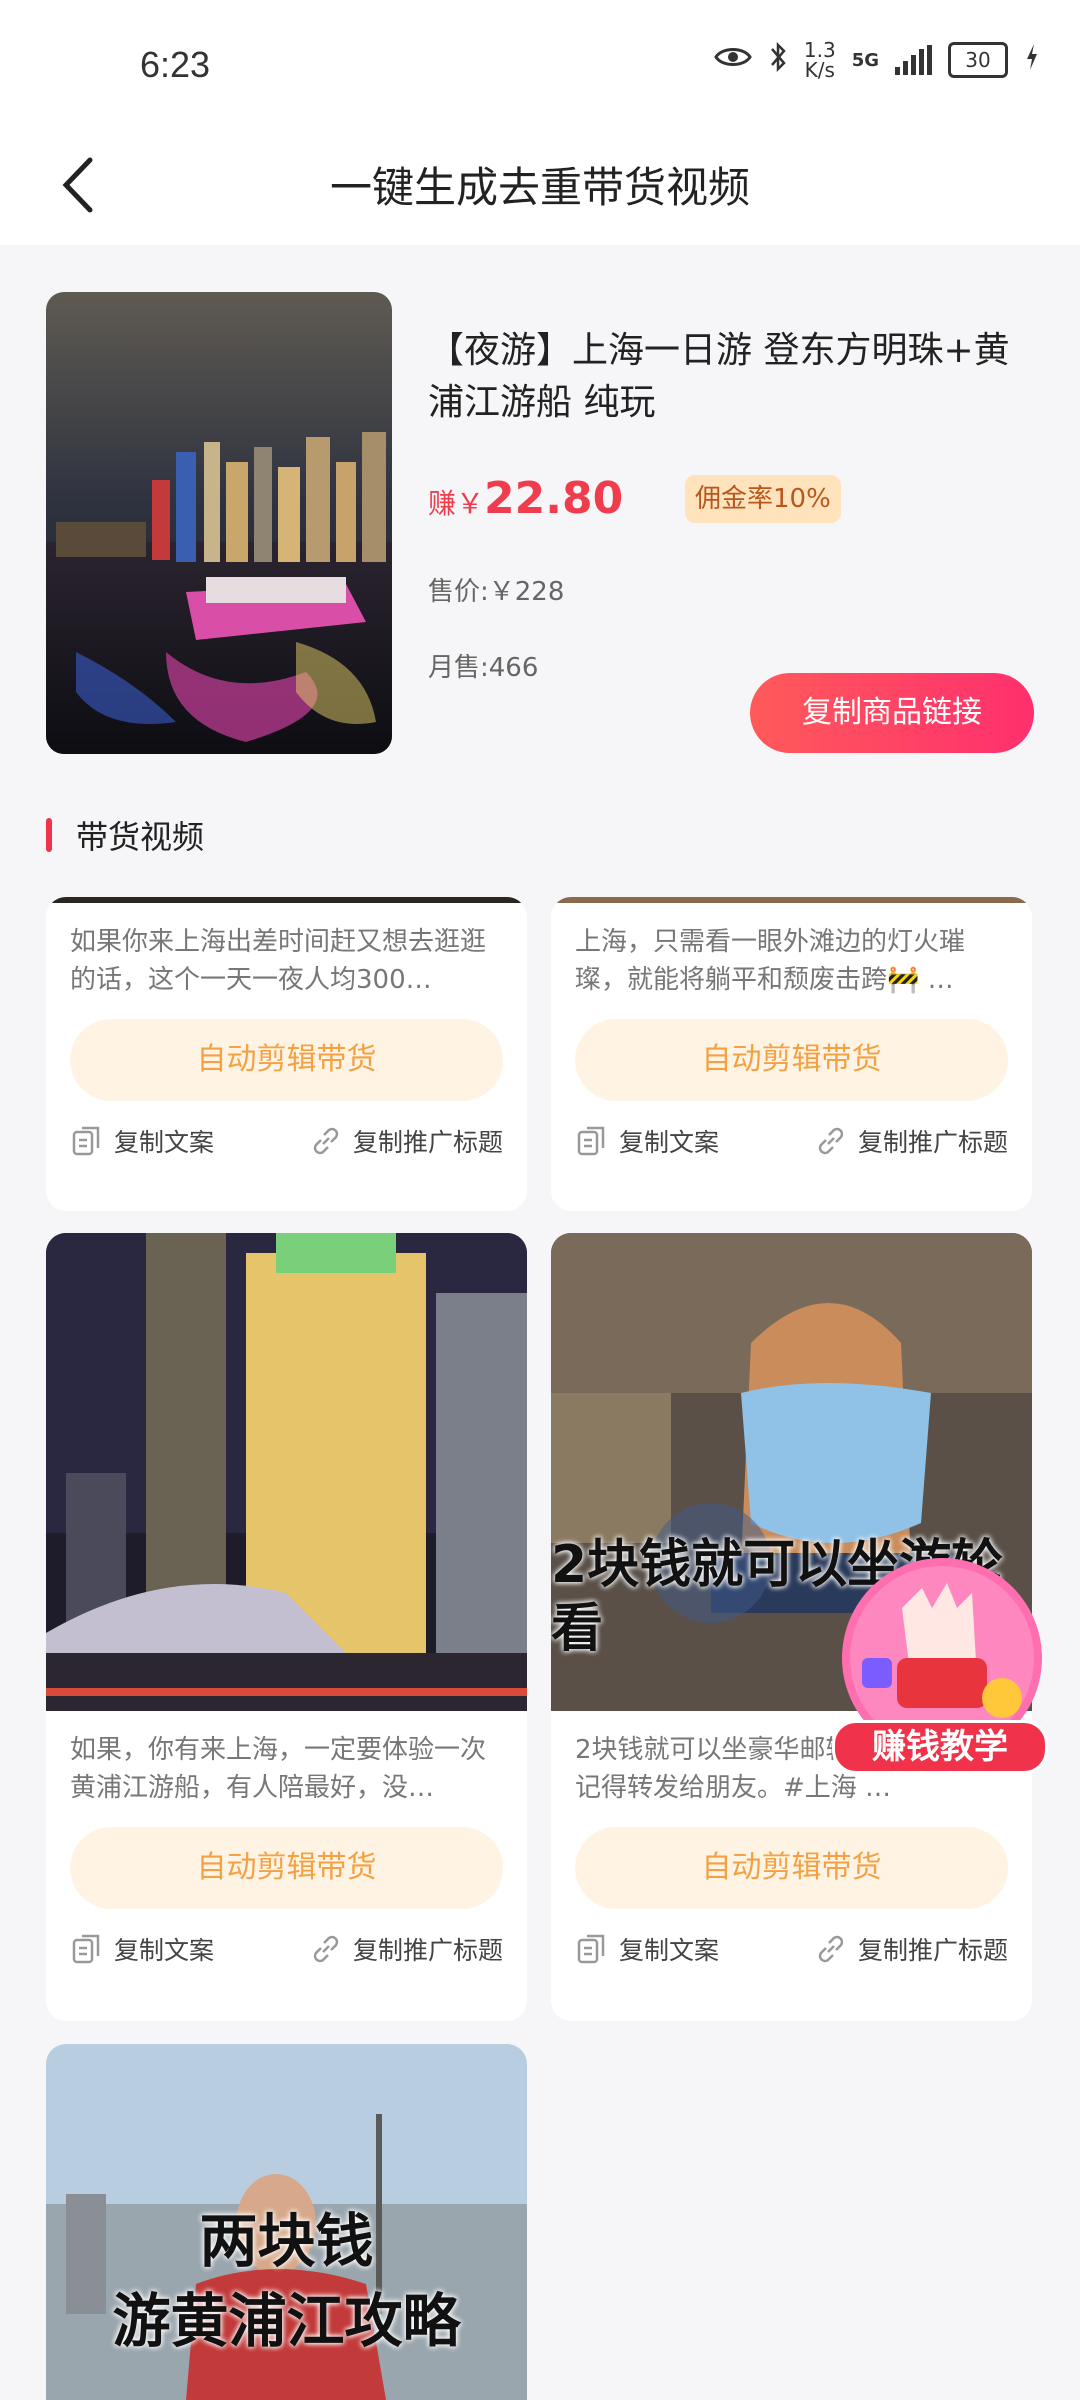 Image resolution: width=1080 pixels, height=2400 pixels. Describe the element at coordinates (1032, 60) in the screenshot. I see `charging-icon` at that location.